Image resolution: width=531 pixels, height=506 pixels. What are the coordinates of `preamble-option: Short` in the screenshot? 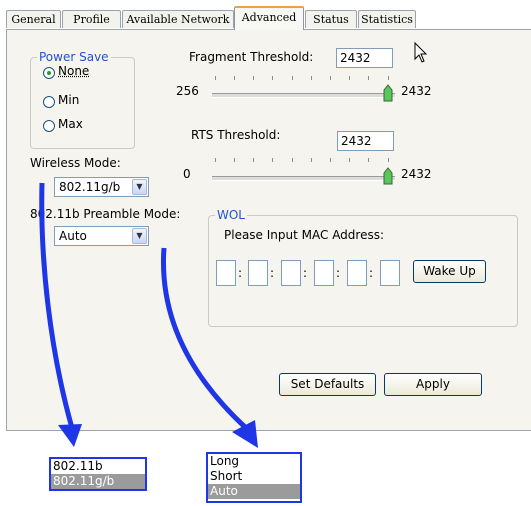 It's located at (254, 476).